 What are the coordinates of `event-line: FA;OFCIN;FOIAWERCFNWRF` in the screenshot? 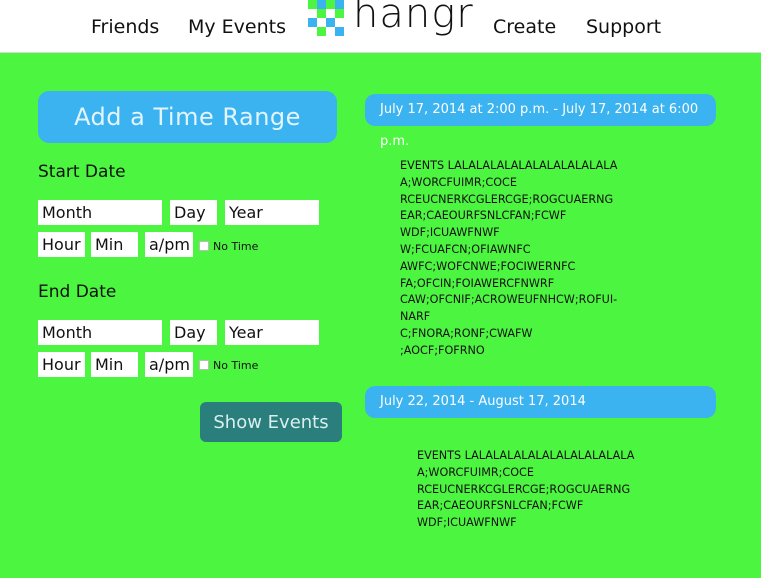 It's located at (477, 283).